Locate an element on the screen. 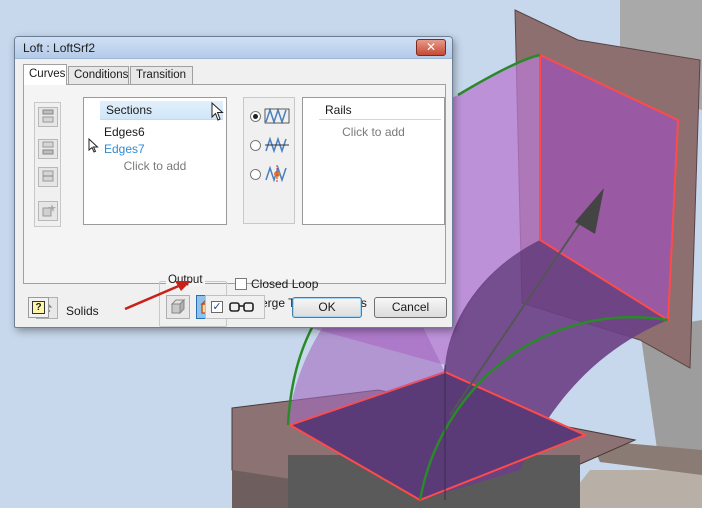  sections-header: Sections is located at coordinates (161, 110).